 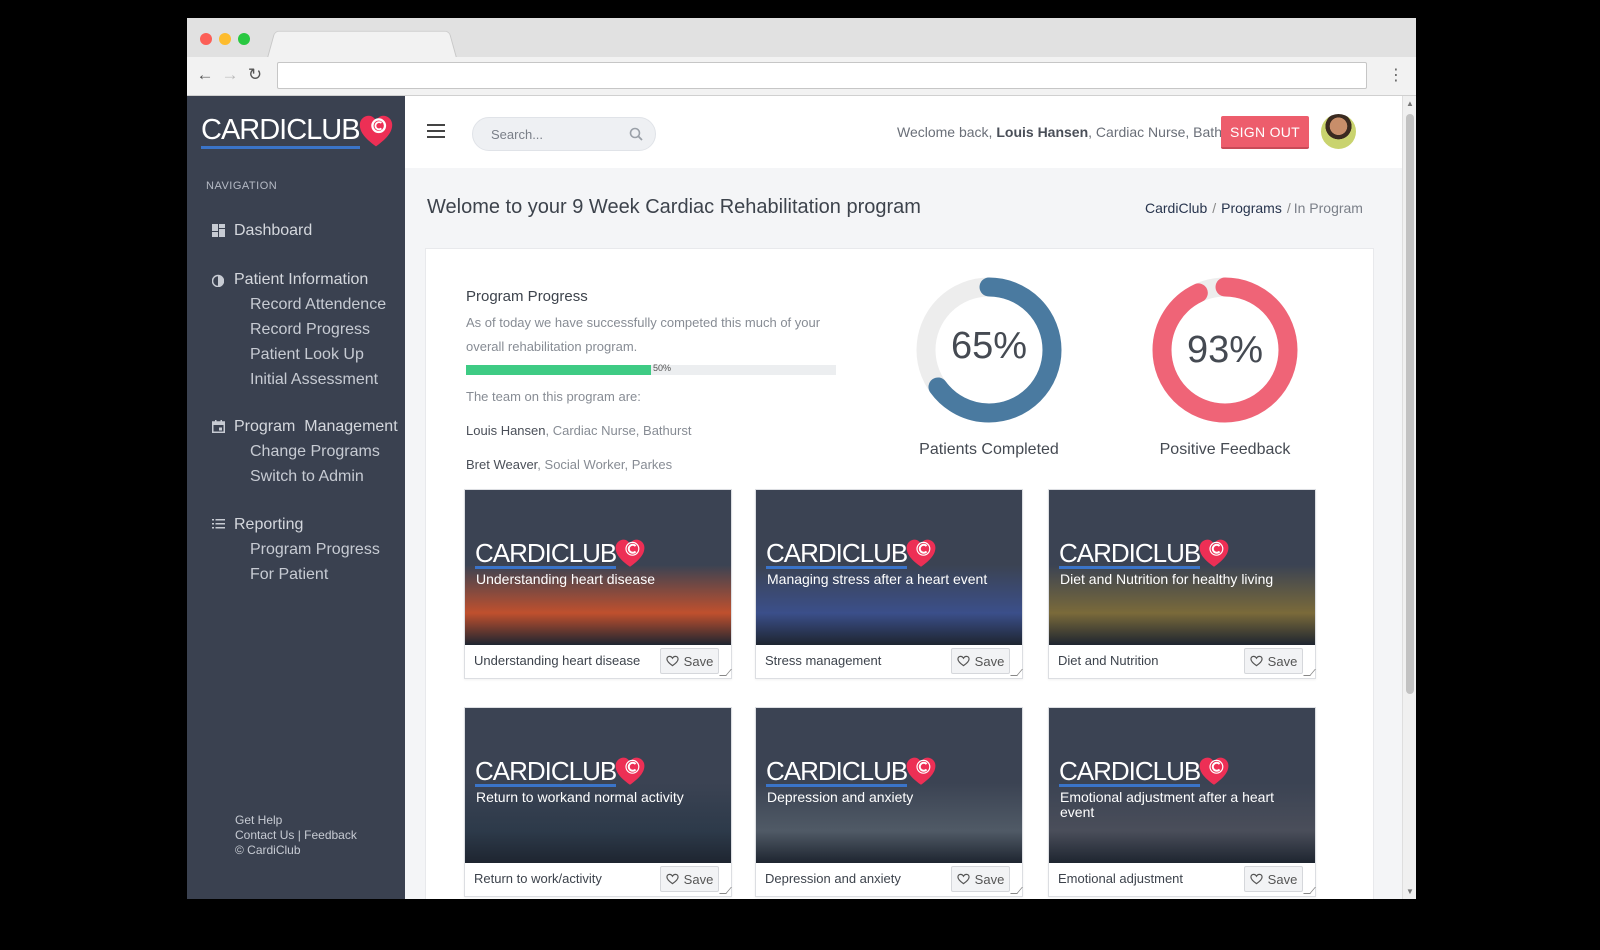 I want to click on program-progress-bar: 50%, so click(x=651, y=369).